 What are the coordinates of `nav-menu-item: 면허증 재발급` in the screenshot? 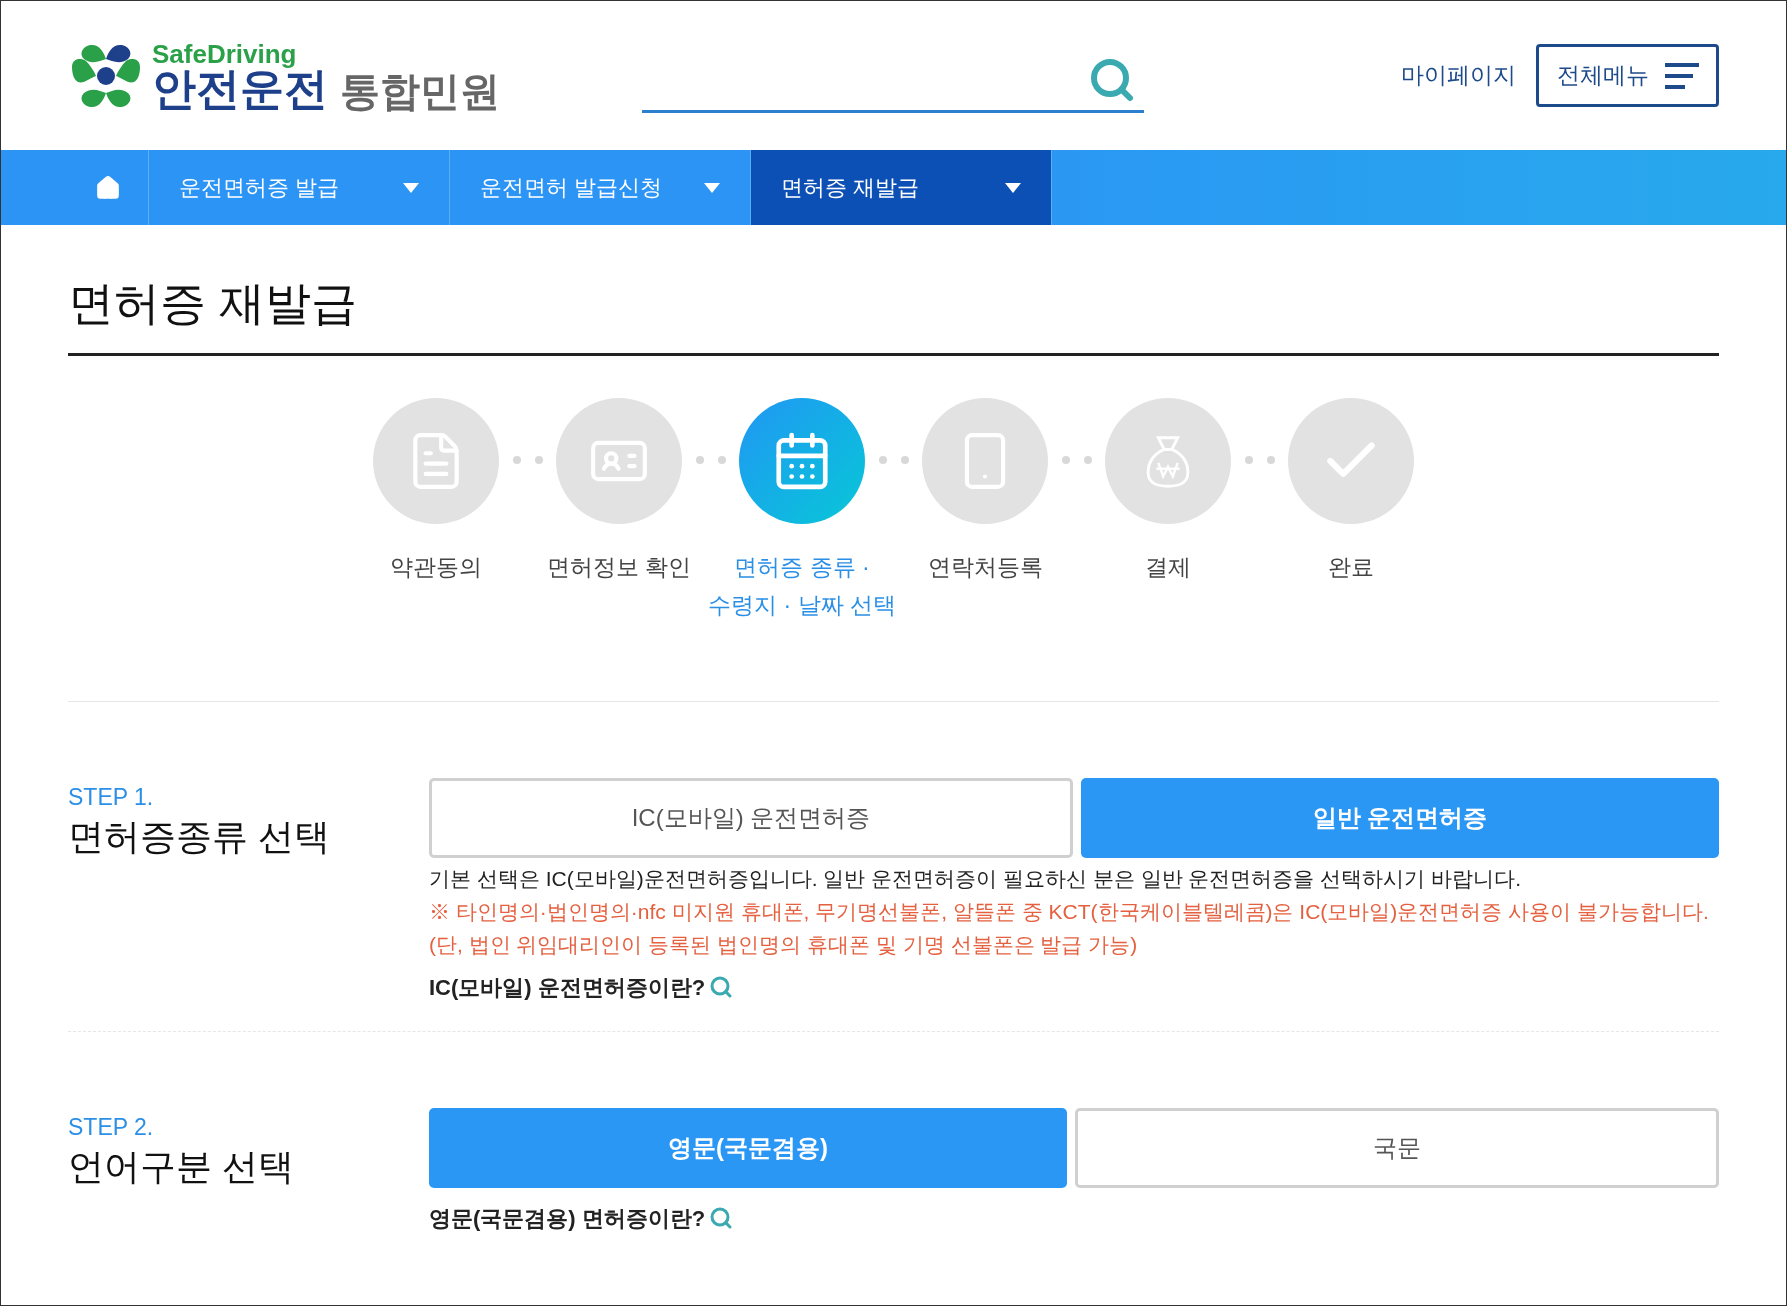 It's located at (901, 187).